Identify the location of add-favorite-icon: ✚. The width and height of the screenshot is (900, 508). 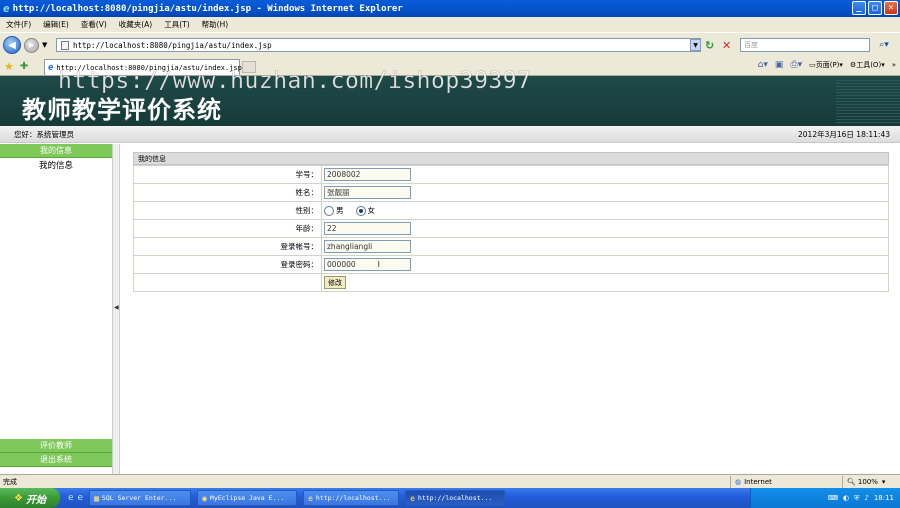
(24, 66).